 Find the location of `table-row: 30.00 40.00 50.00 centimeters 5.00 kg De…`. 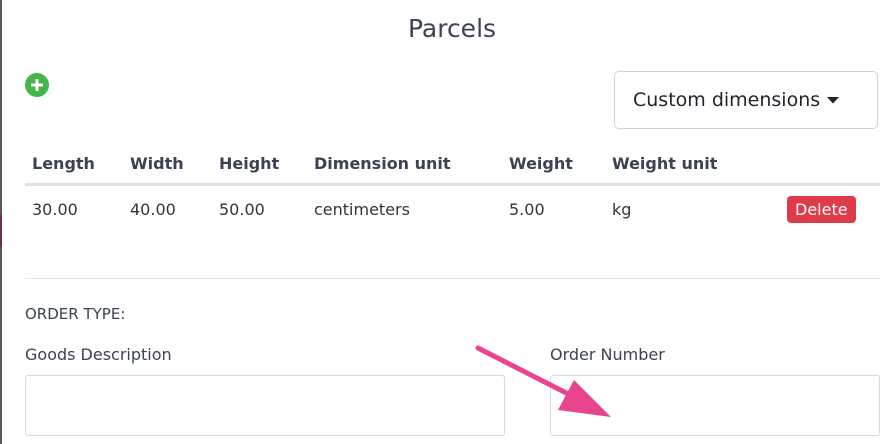

table-row: 30.00 40.00 50.00 centimeters 5.00 kg De… is located at coordinates (452, 209).